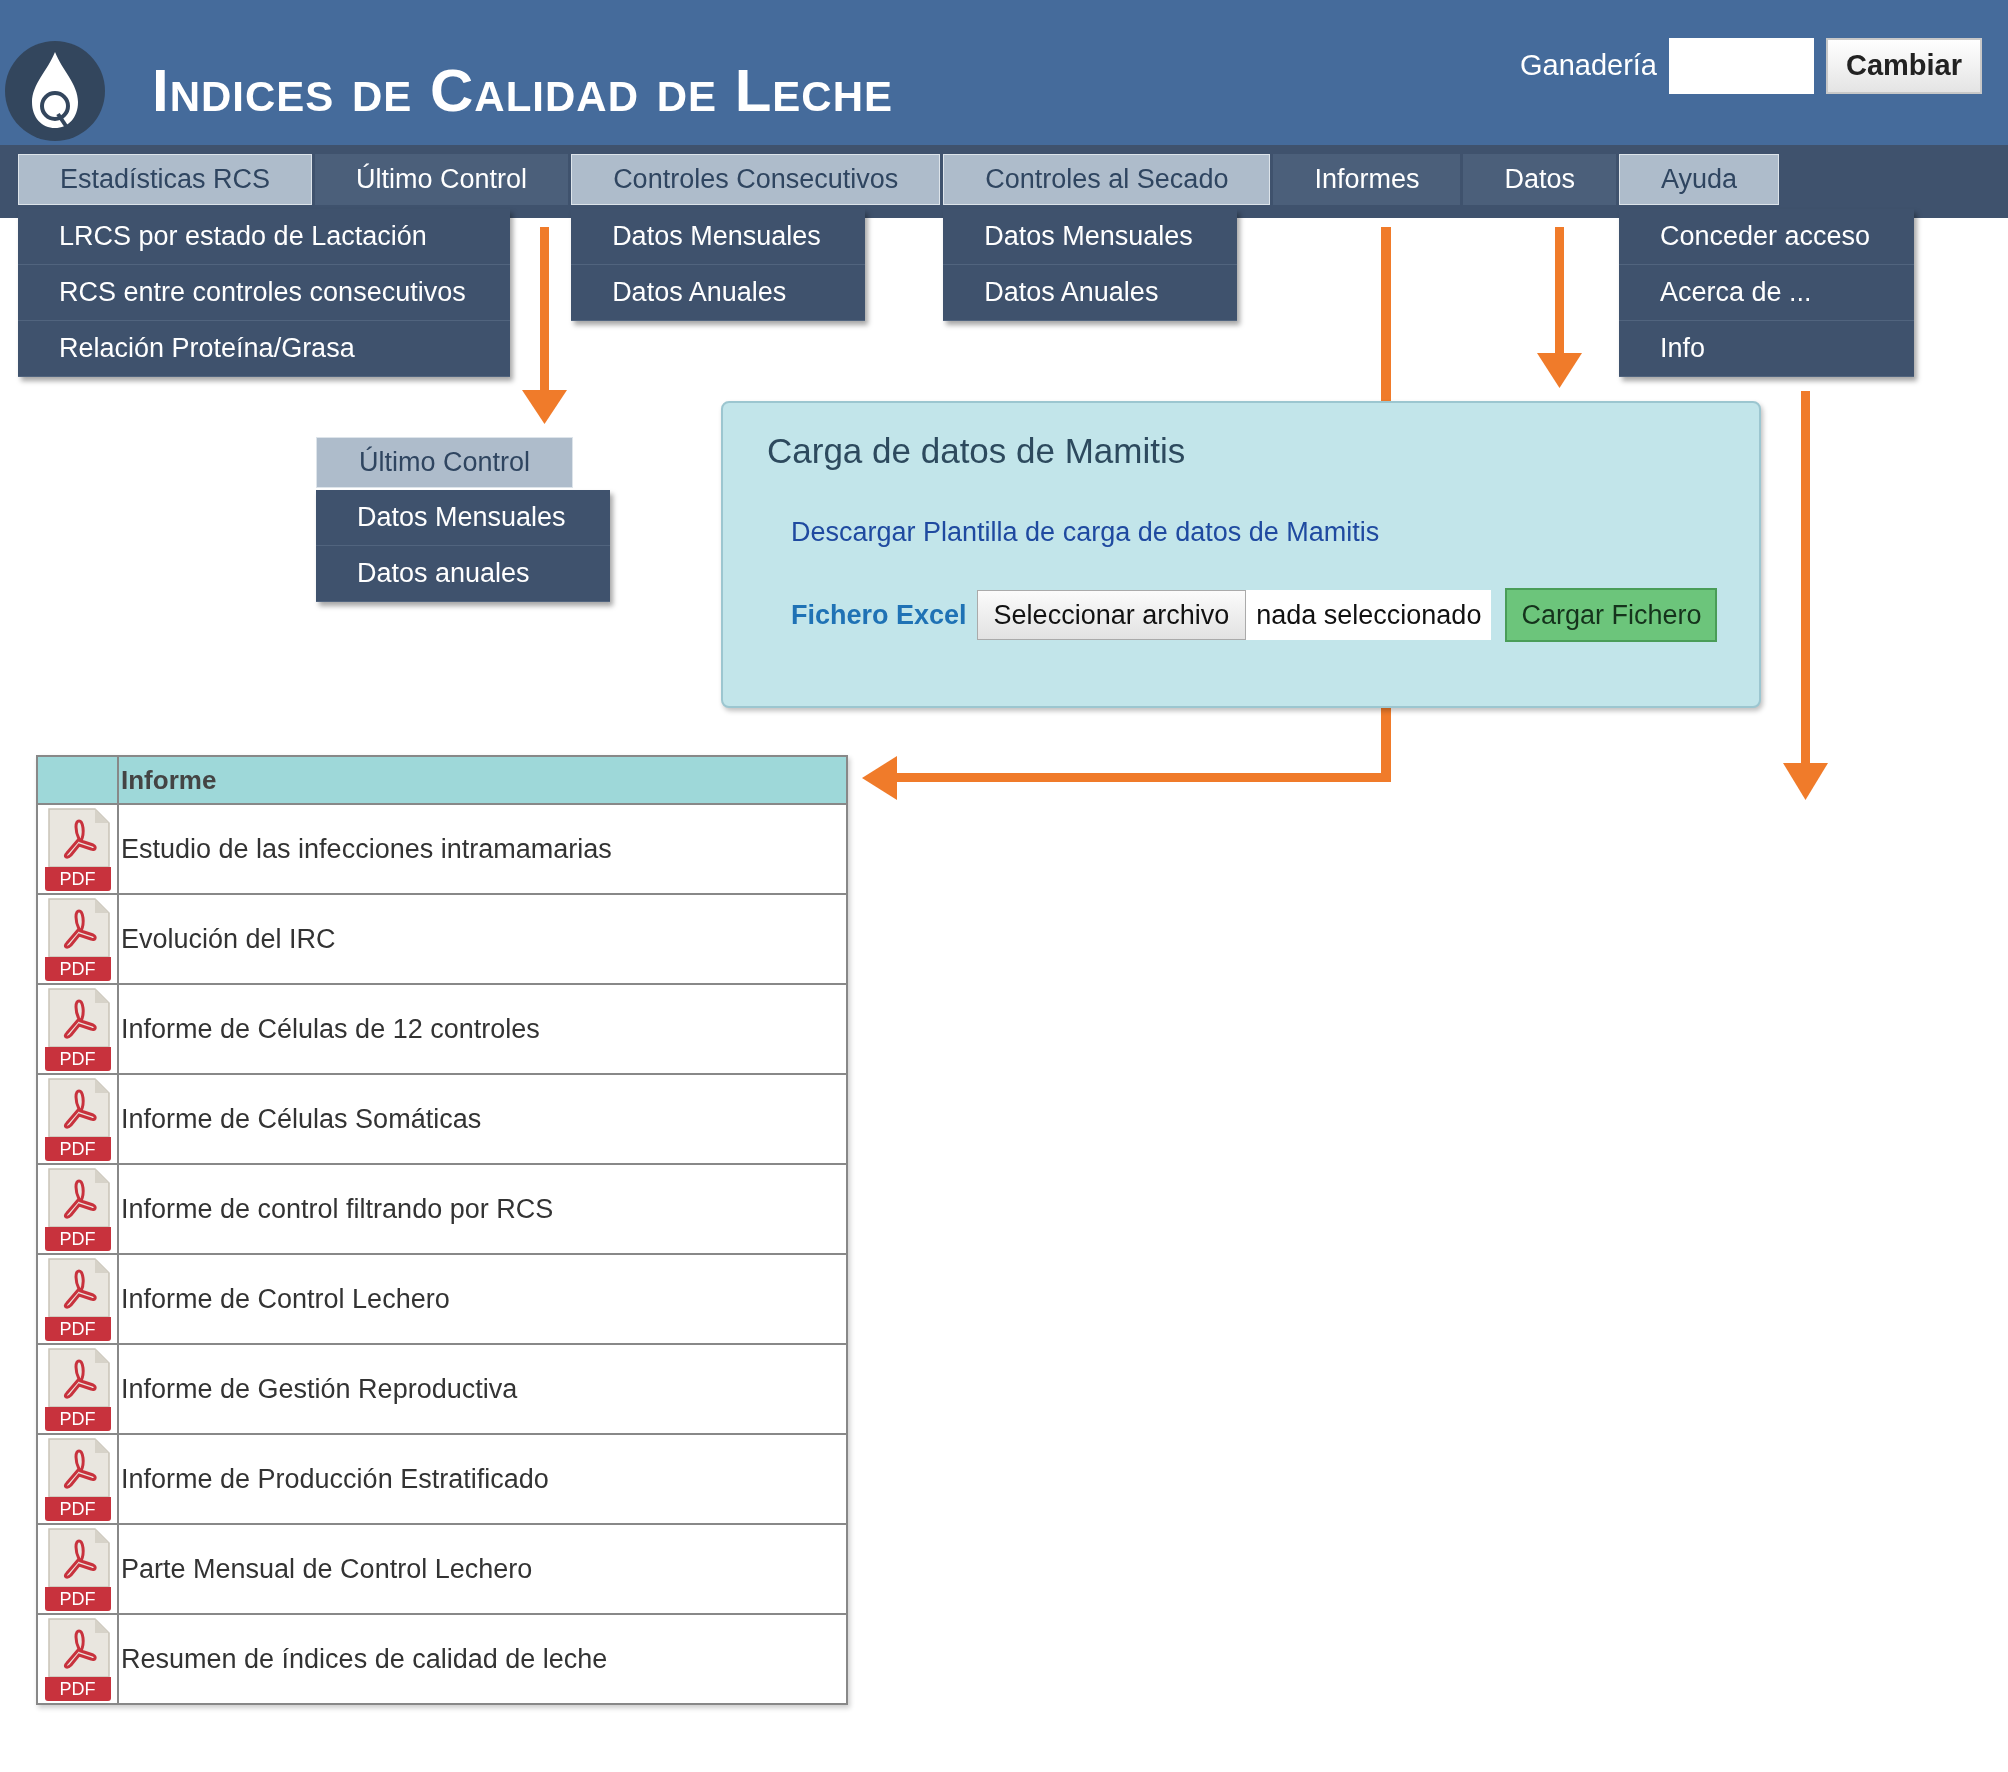 The height and width of the screenshot is (1772, 2008). Describe the element at coordinates (264, 349) in the screenshot. I see `menu-item: Relación Proteína/Grasa` at that location.